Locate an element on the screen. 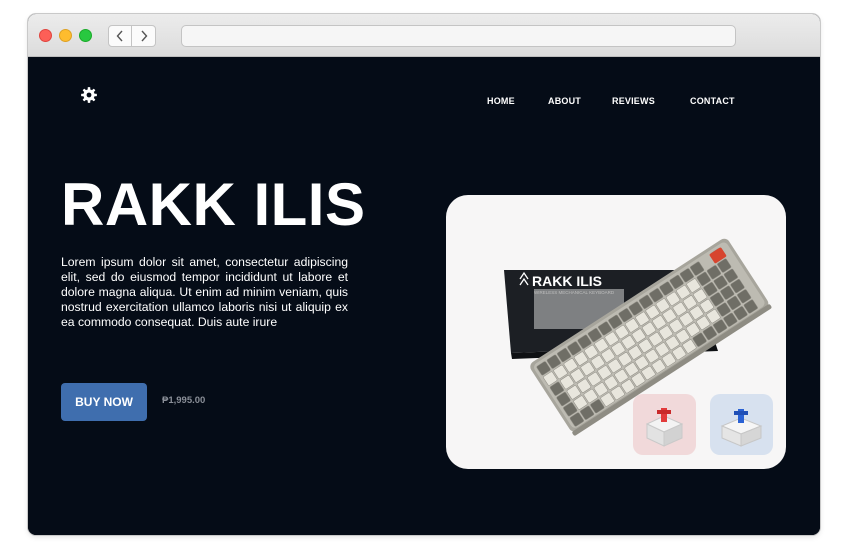 The width and height of the screenshot is (850, 550). blue-switch-thumbnail is located at coordinates (741, 424).